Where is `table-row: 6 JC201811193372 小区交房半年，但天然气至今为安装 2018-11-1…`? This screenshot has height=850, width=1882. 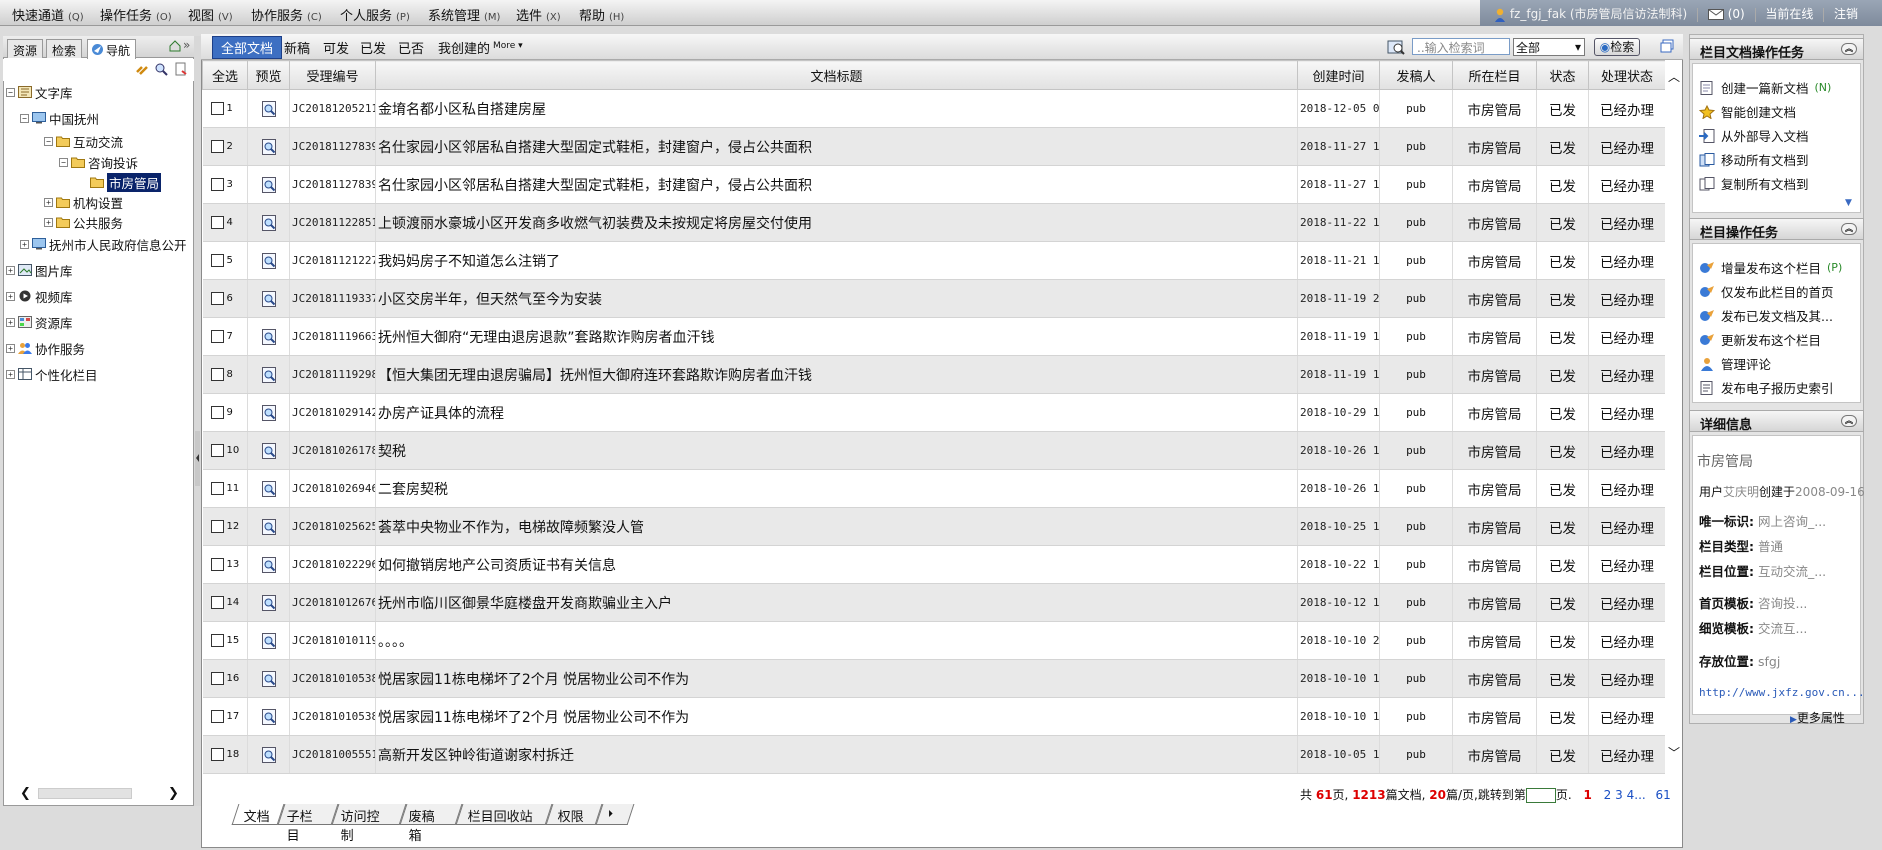
table-row: 6 JC201811193372 小区交房半年，但天然气至今为安装 2018-11-1… is located at coordinates (934, 298).